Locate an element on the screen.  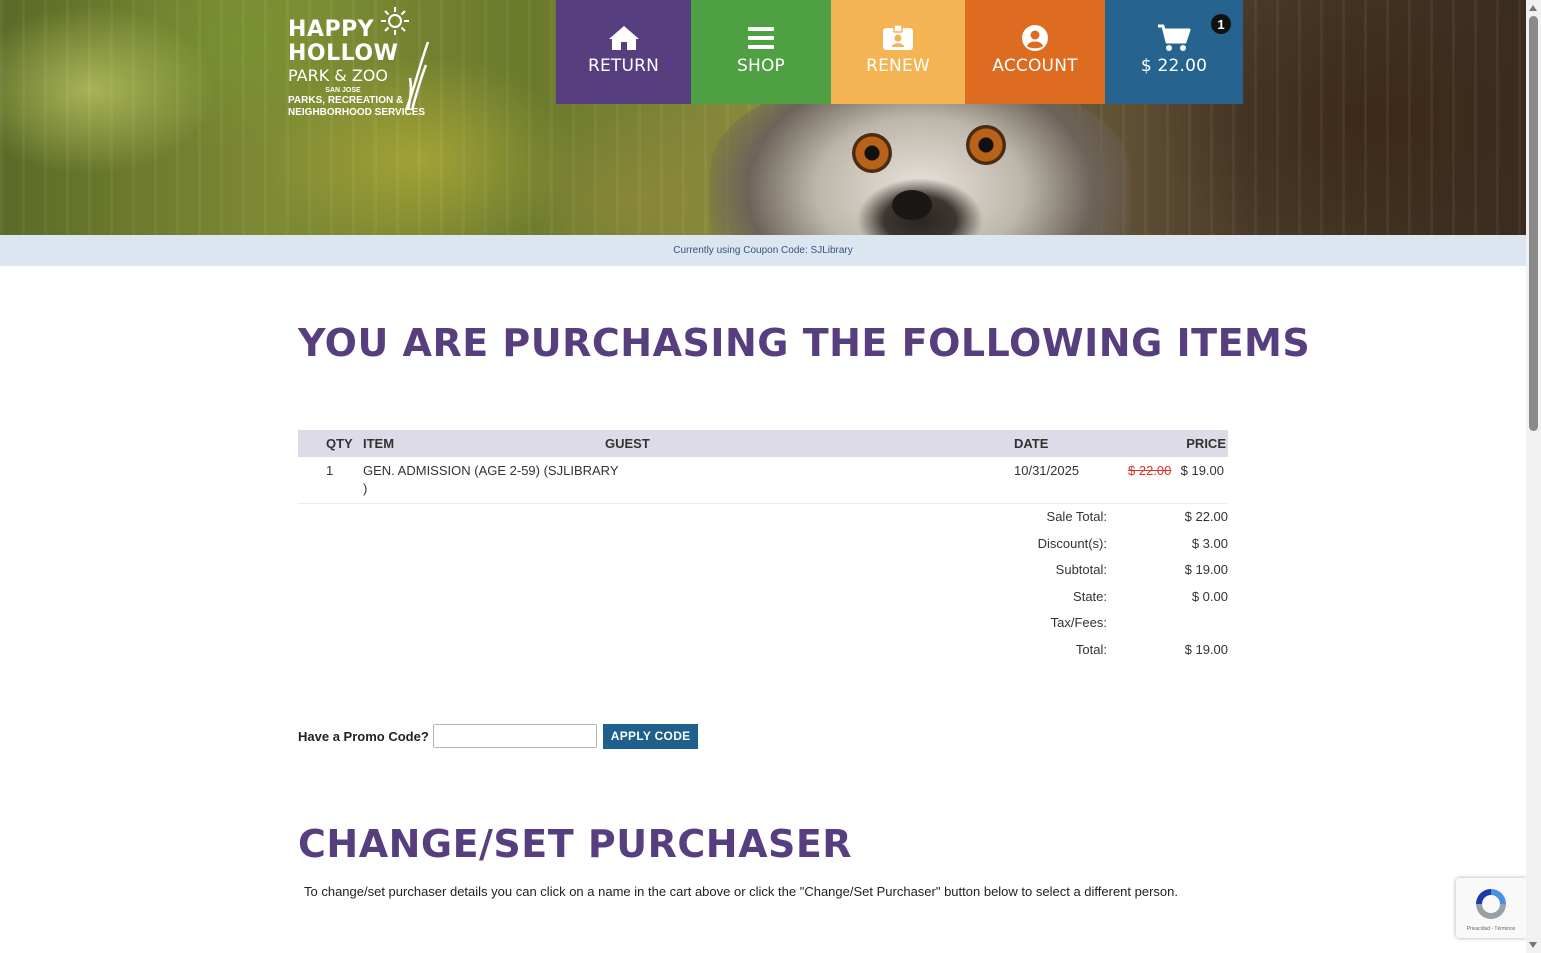
cart-total-label: $ 22.00 is located at coordinates (1174, 66).